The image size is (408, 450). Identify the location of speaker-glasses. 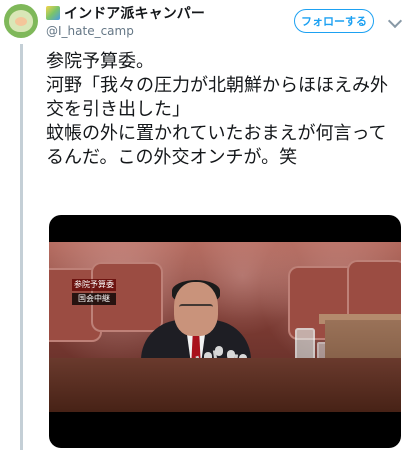
(196, 308).